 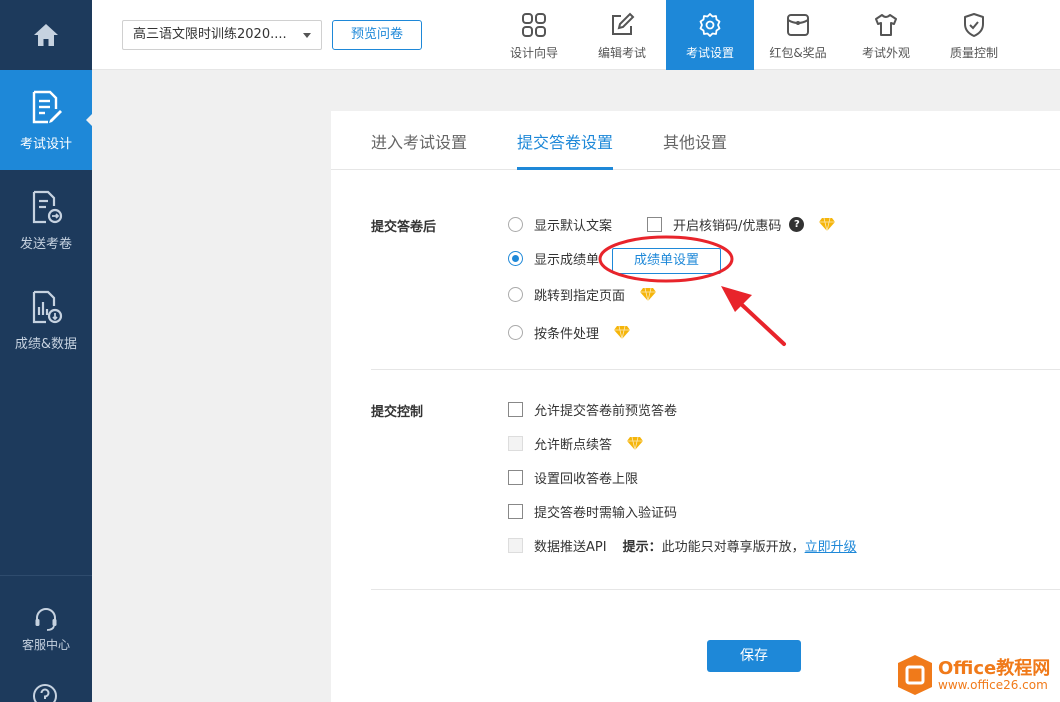 What do you see at coordinates (534, 25) in the screenshot?
I see `grid-icon` at bounding box center [534, 25].